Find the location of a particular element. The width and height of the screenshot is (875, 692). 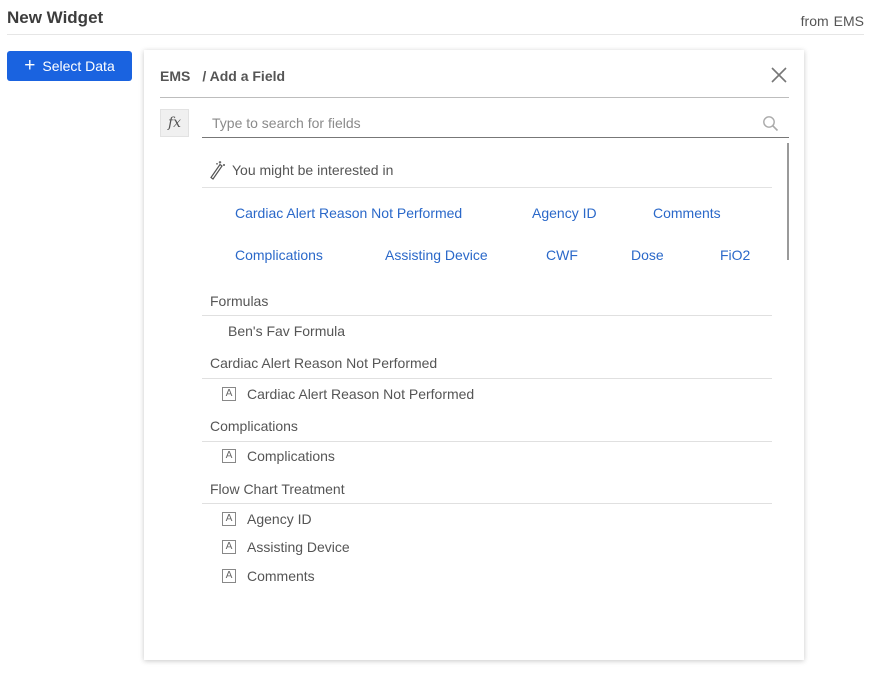

field-label: Assisting Device is located at coordinates (298, 547).